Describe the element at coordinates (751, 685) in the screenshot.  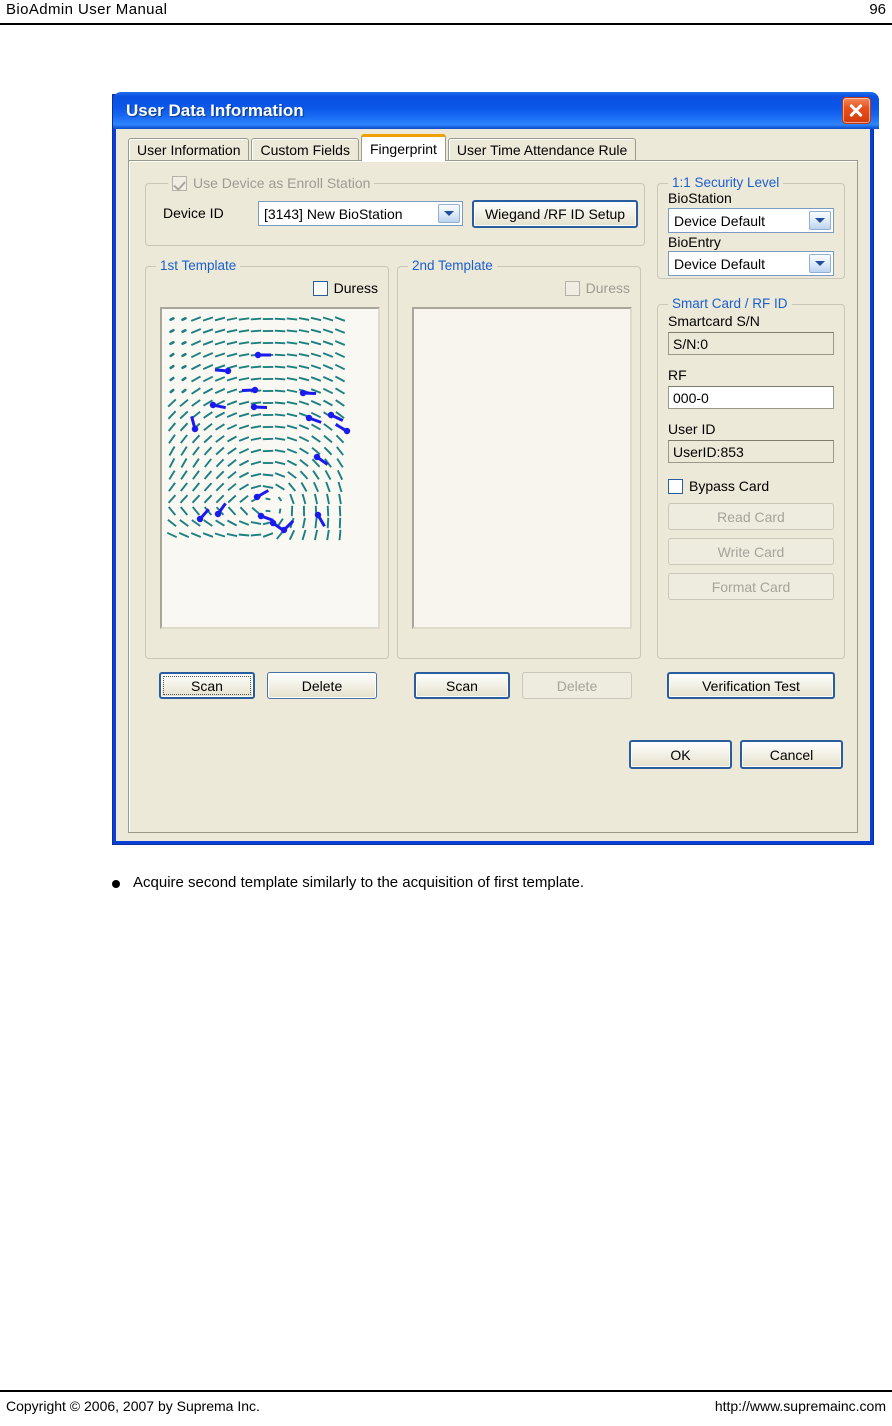
I see `verification-test-button: Verification Test` at that location.